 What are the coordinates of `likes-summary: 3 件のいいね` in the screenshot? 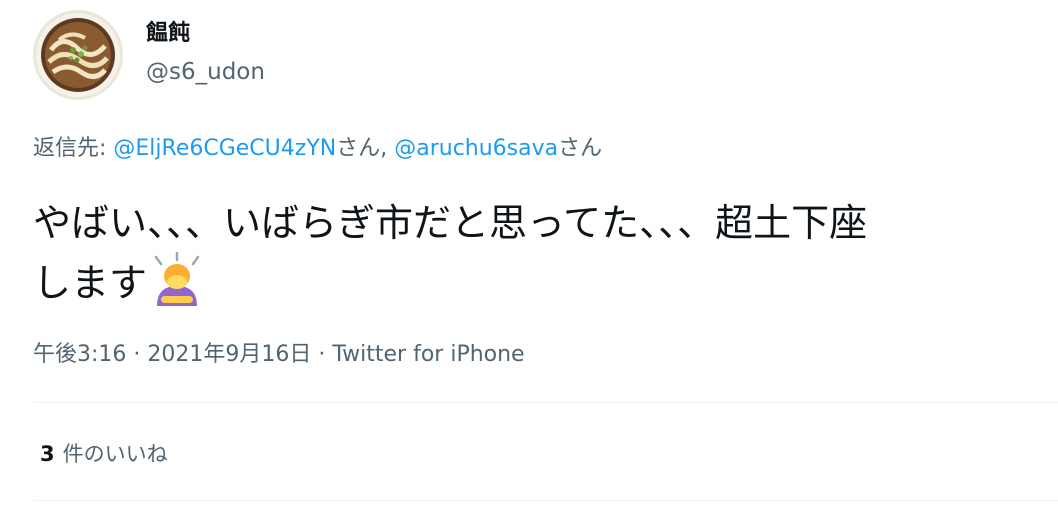 It's located at (104, 454).